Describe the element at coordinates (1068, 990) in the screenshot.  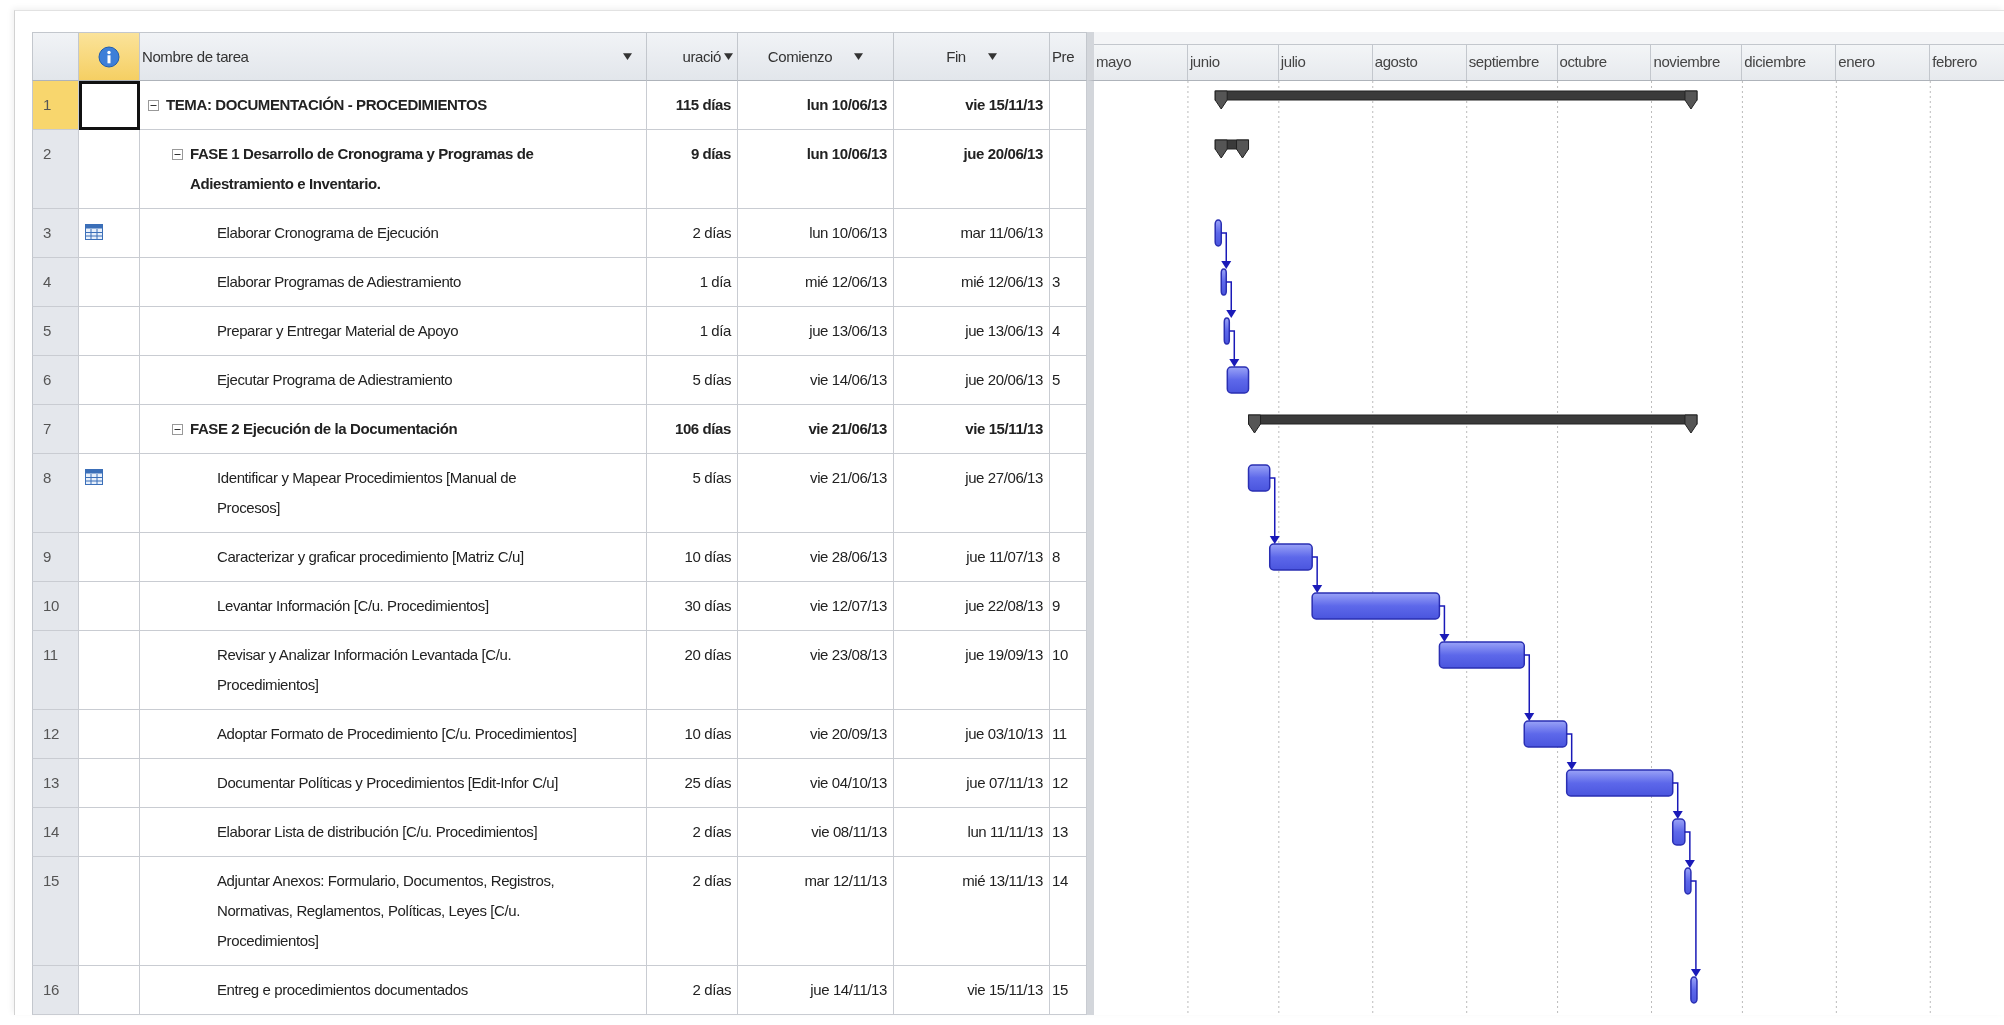
I see `predecessor-cell: 15` at that location.